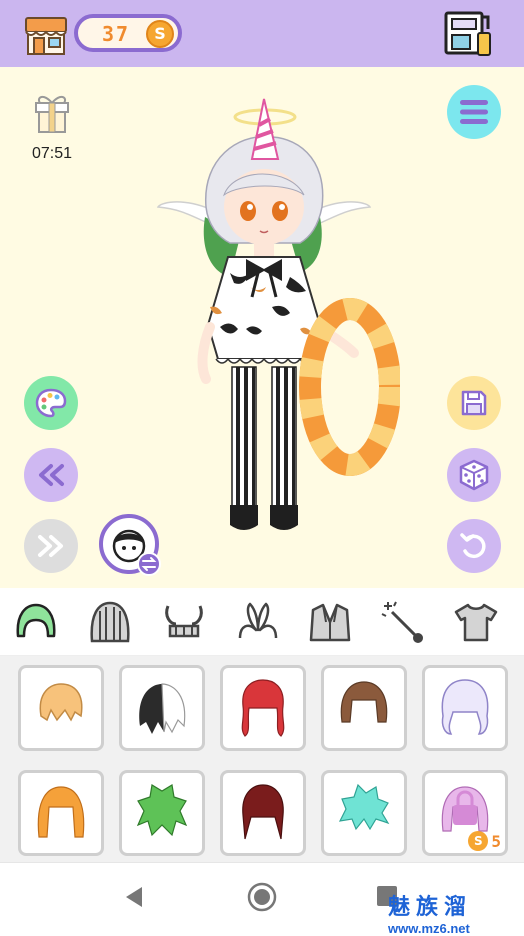 This screenshot has height=936, width=524. What do you see at coordinates (496, 841) in the screenshot?
I see `price-value: 5` at bounding box center [496, 841].